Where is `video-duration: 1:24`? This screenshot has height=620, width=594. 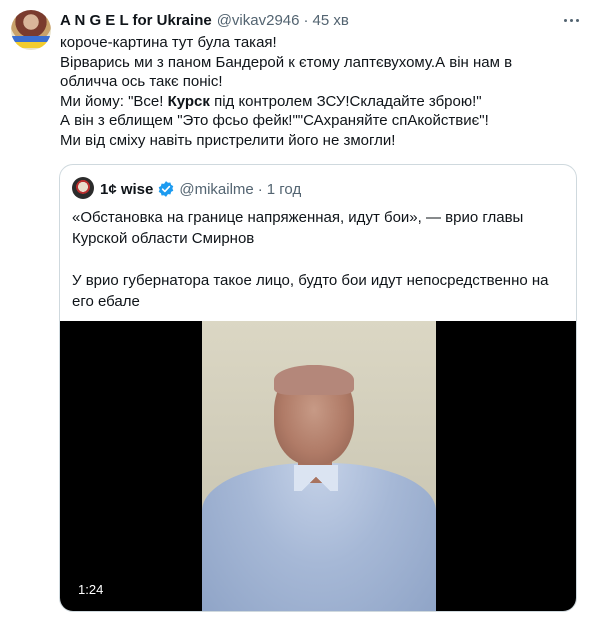
video-duration: 1:24 is located at coordinates (91, 589).